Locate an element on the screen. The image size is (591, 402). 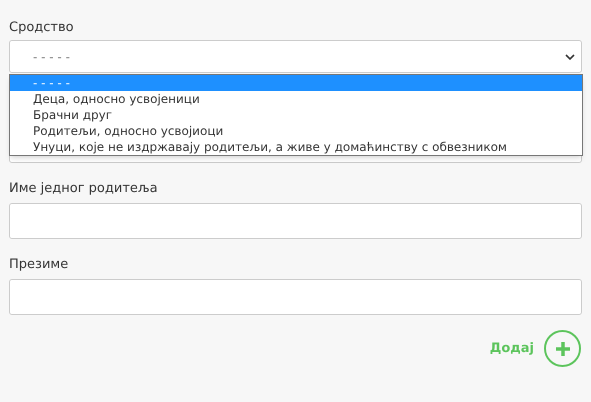
plus-icon is located at coordinates (562, 348).